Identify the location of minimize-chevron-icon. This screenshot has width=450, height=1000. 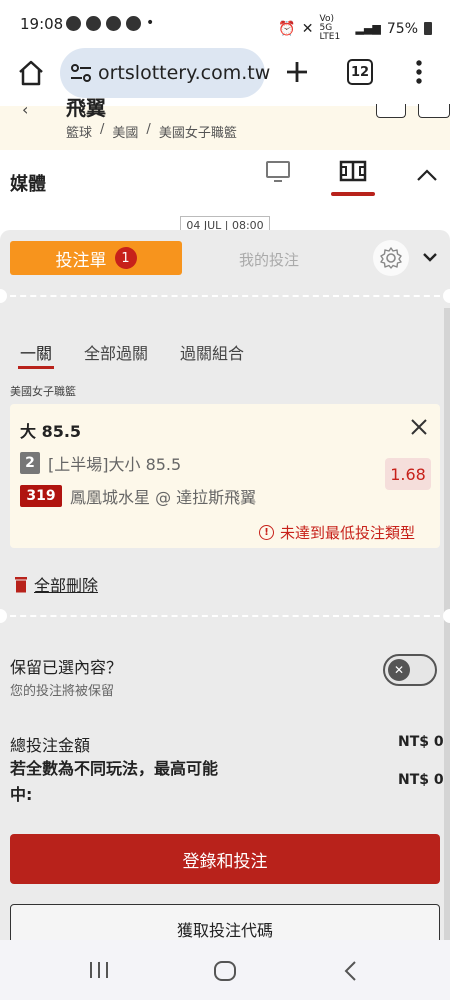
(430, 257).